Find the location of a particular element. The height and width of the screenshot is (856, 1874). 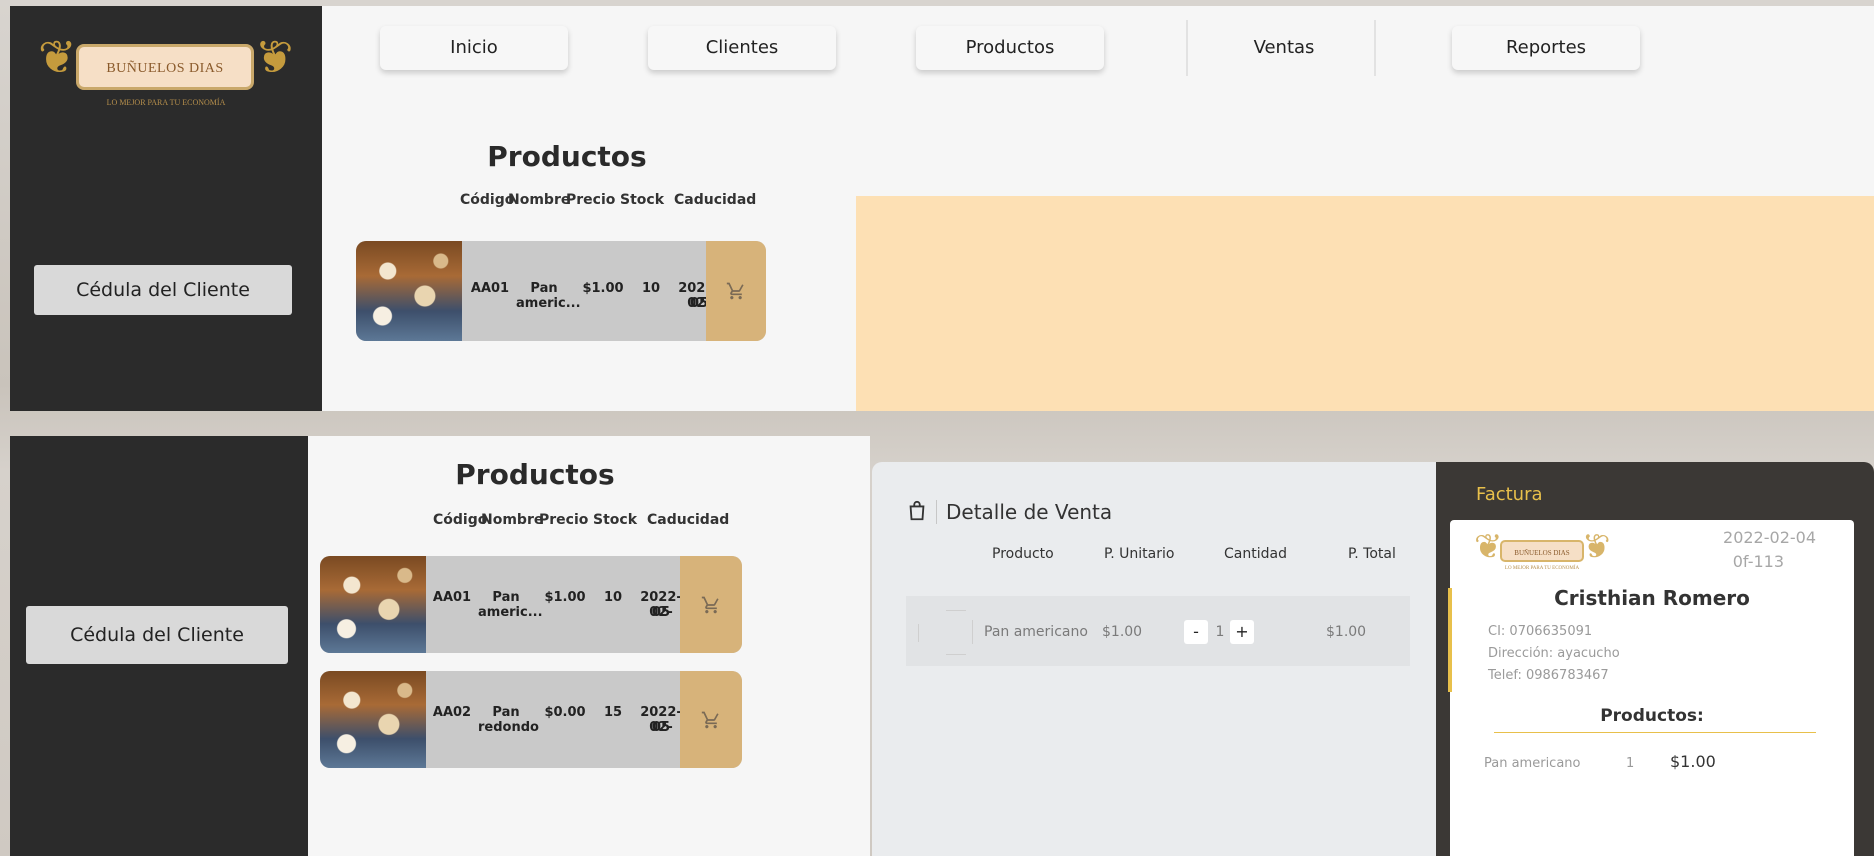

sale-quantity: 1 is located at coordinates (1220, 632).